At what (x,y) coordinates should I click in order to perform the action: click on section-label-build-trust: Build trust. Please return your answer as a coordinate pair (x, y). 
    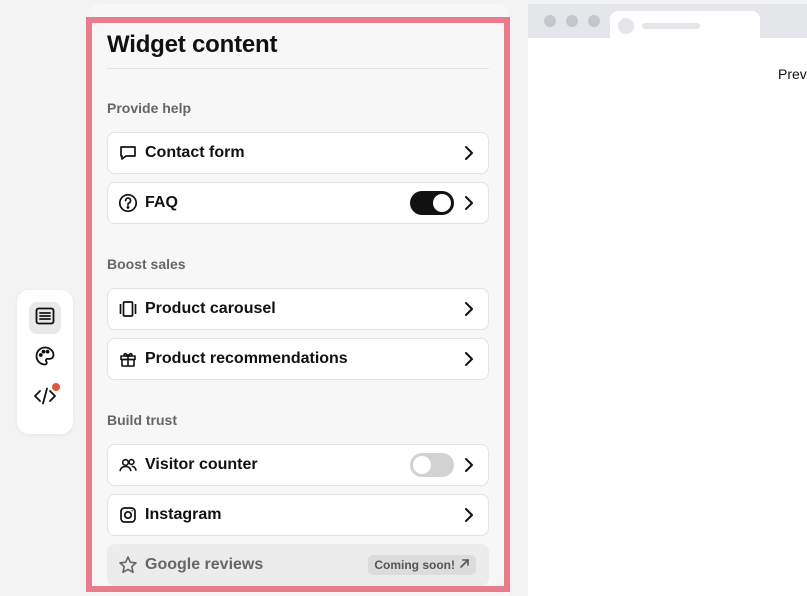
    Looking at the image, I should click on (142, 420).